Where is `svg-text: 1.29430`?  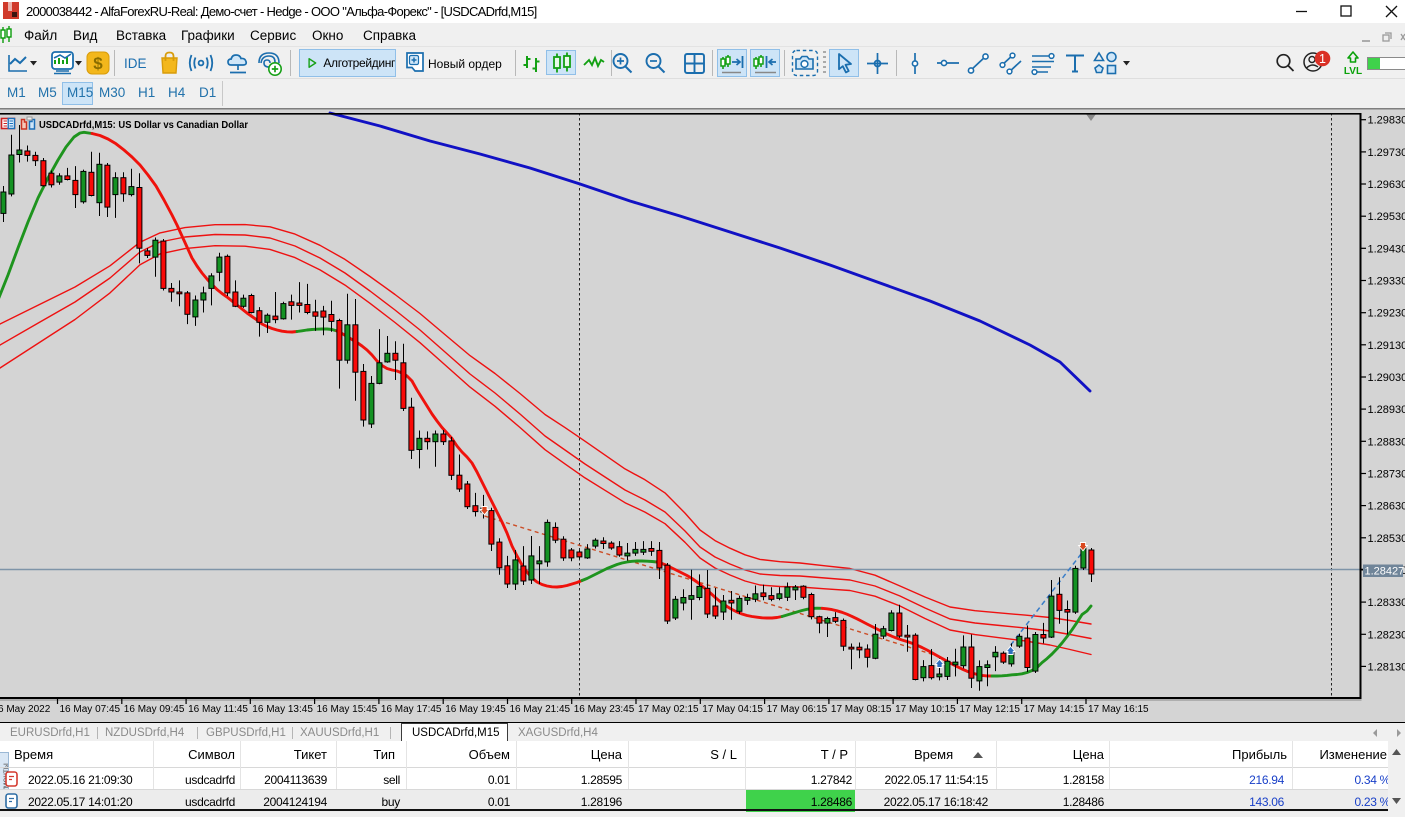
svg-text: 1.29430 is located at coordinates (1386, 249).